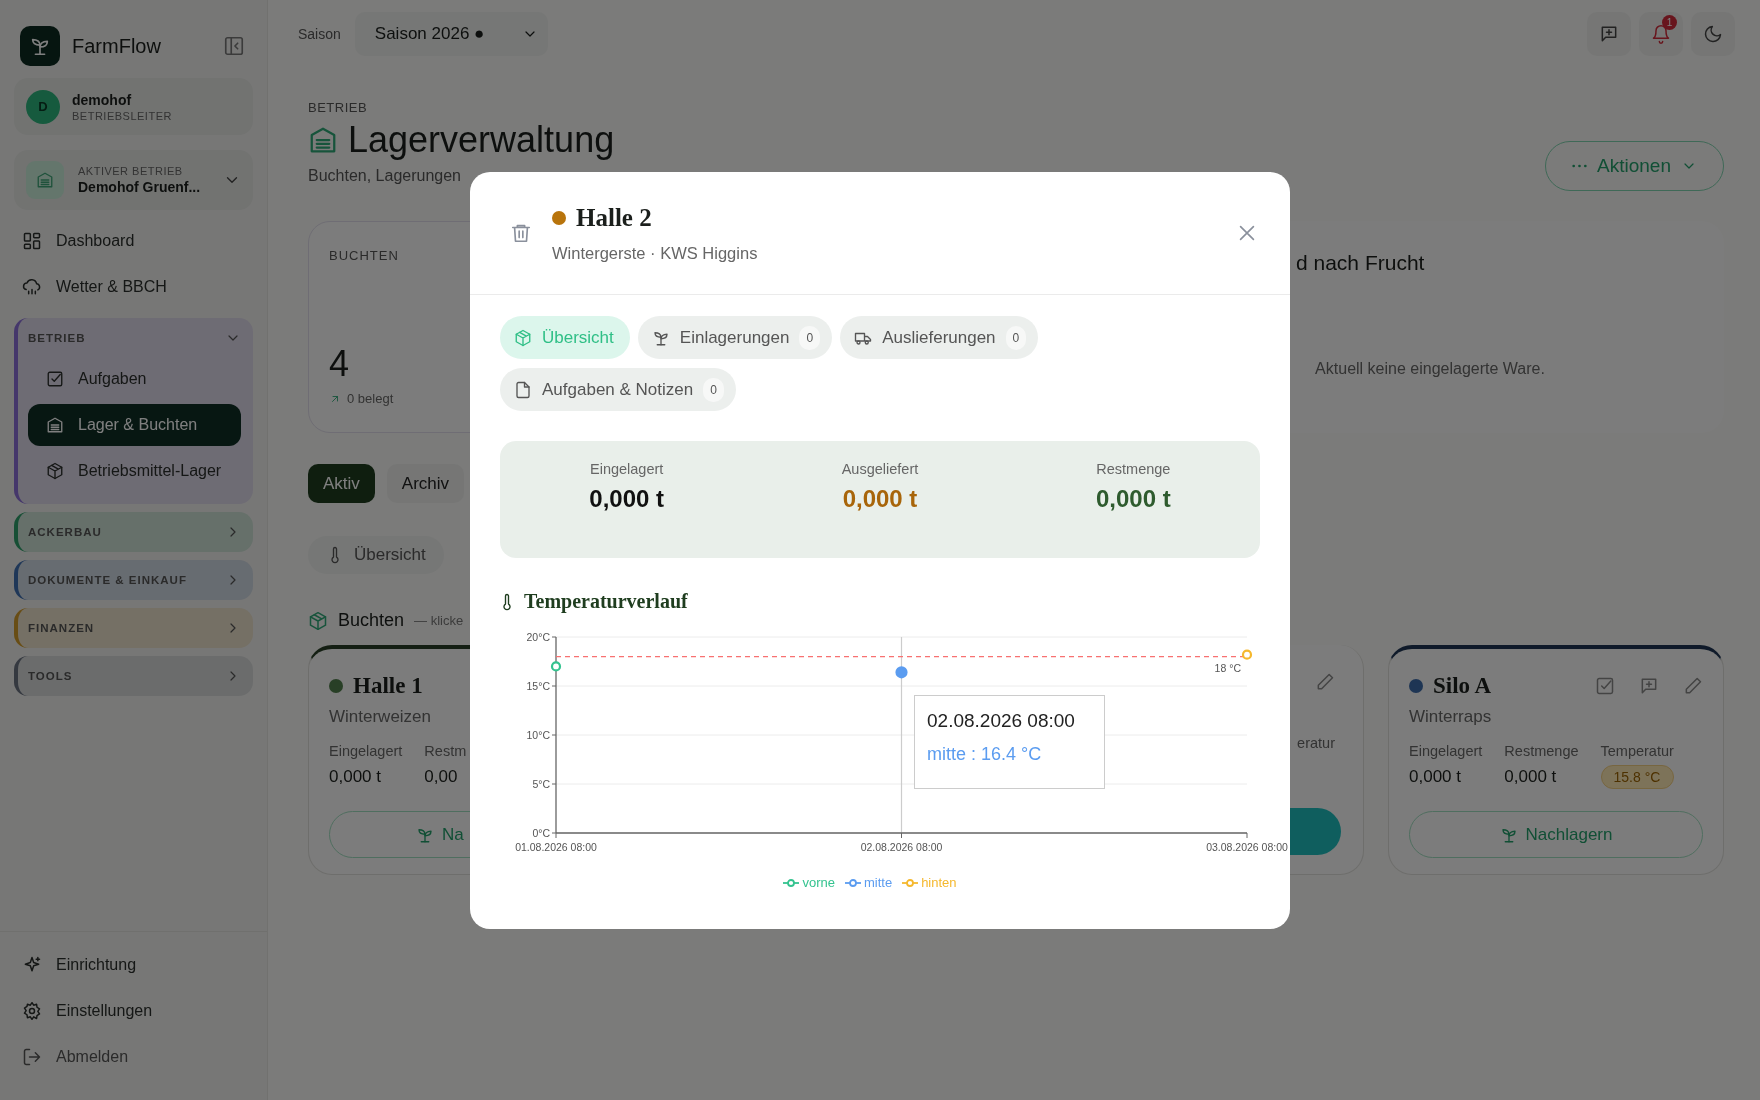 This screenshot has width=1760, height=1100. What do you see at coordinates (735, 337) in the screenshot?
I see `tab: Einlagerungen 0` at bounding box center [735, 337].